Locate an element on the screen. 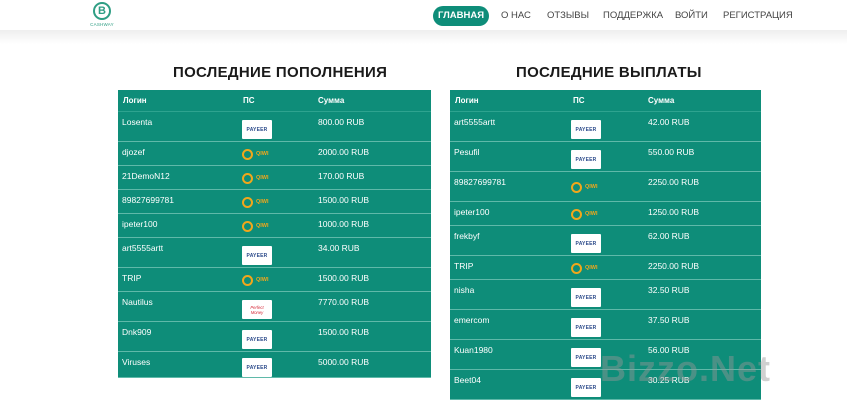 The width and height of the screenshot is (847, 415). amount-cell: 550.00 RUB is located at coordinates (671, 152).